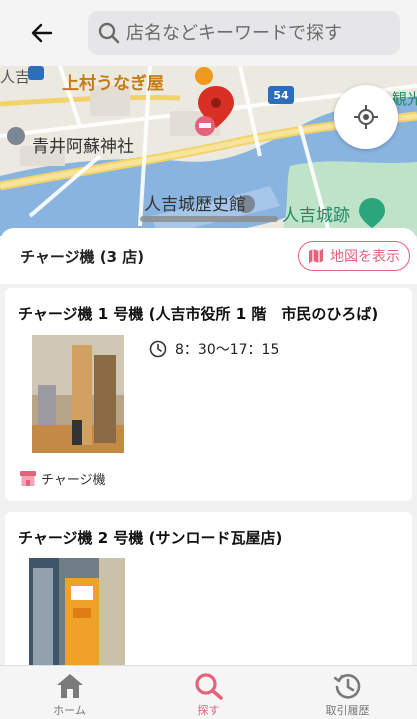 The height and width of the screenshot is (719, 417). I want to click on list-title: チャージ機 (3 店), so click(82, 257).